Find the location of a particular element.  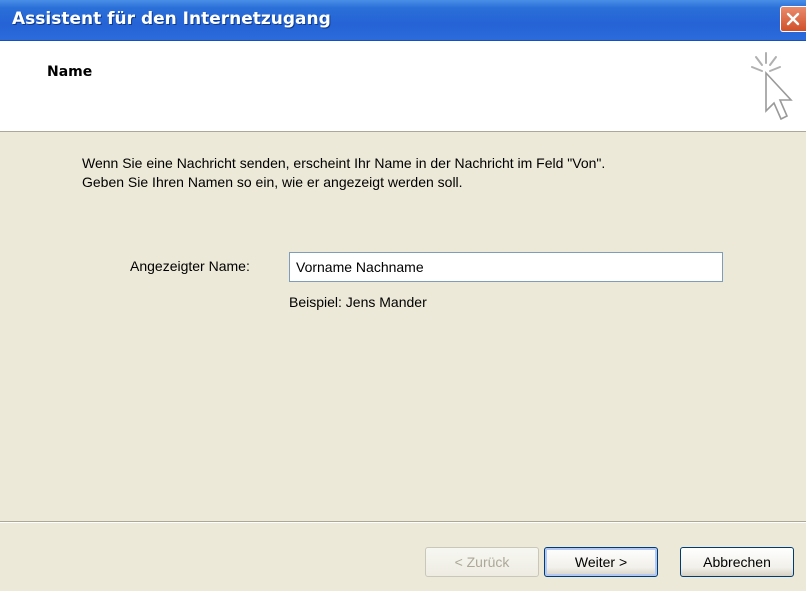

back-button: < Zurück is located at coordinates (482, 562).